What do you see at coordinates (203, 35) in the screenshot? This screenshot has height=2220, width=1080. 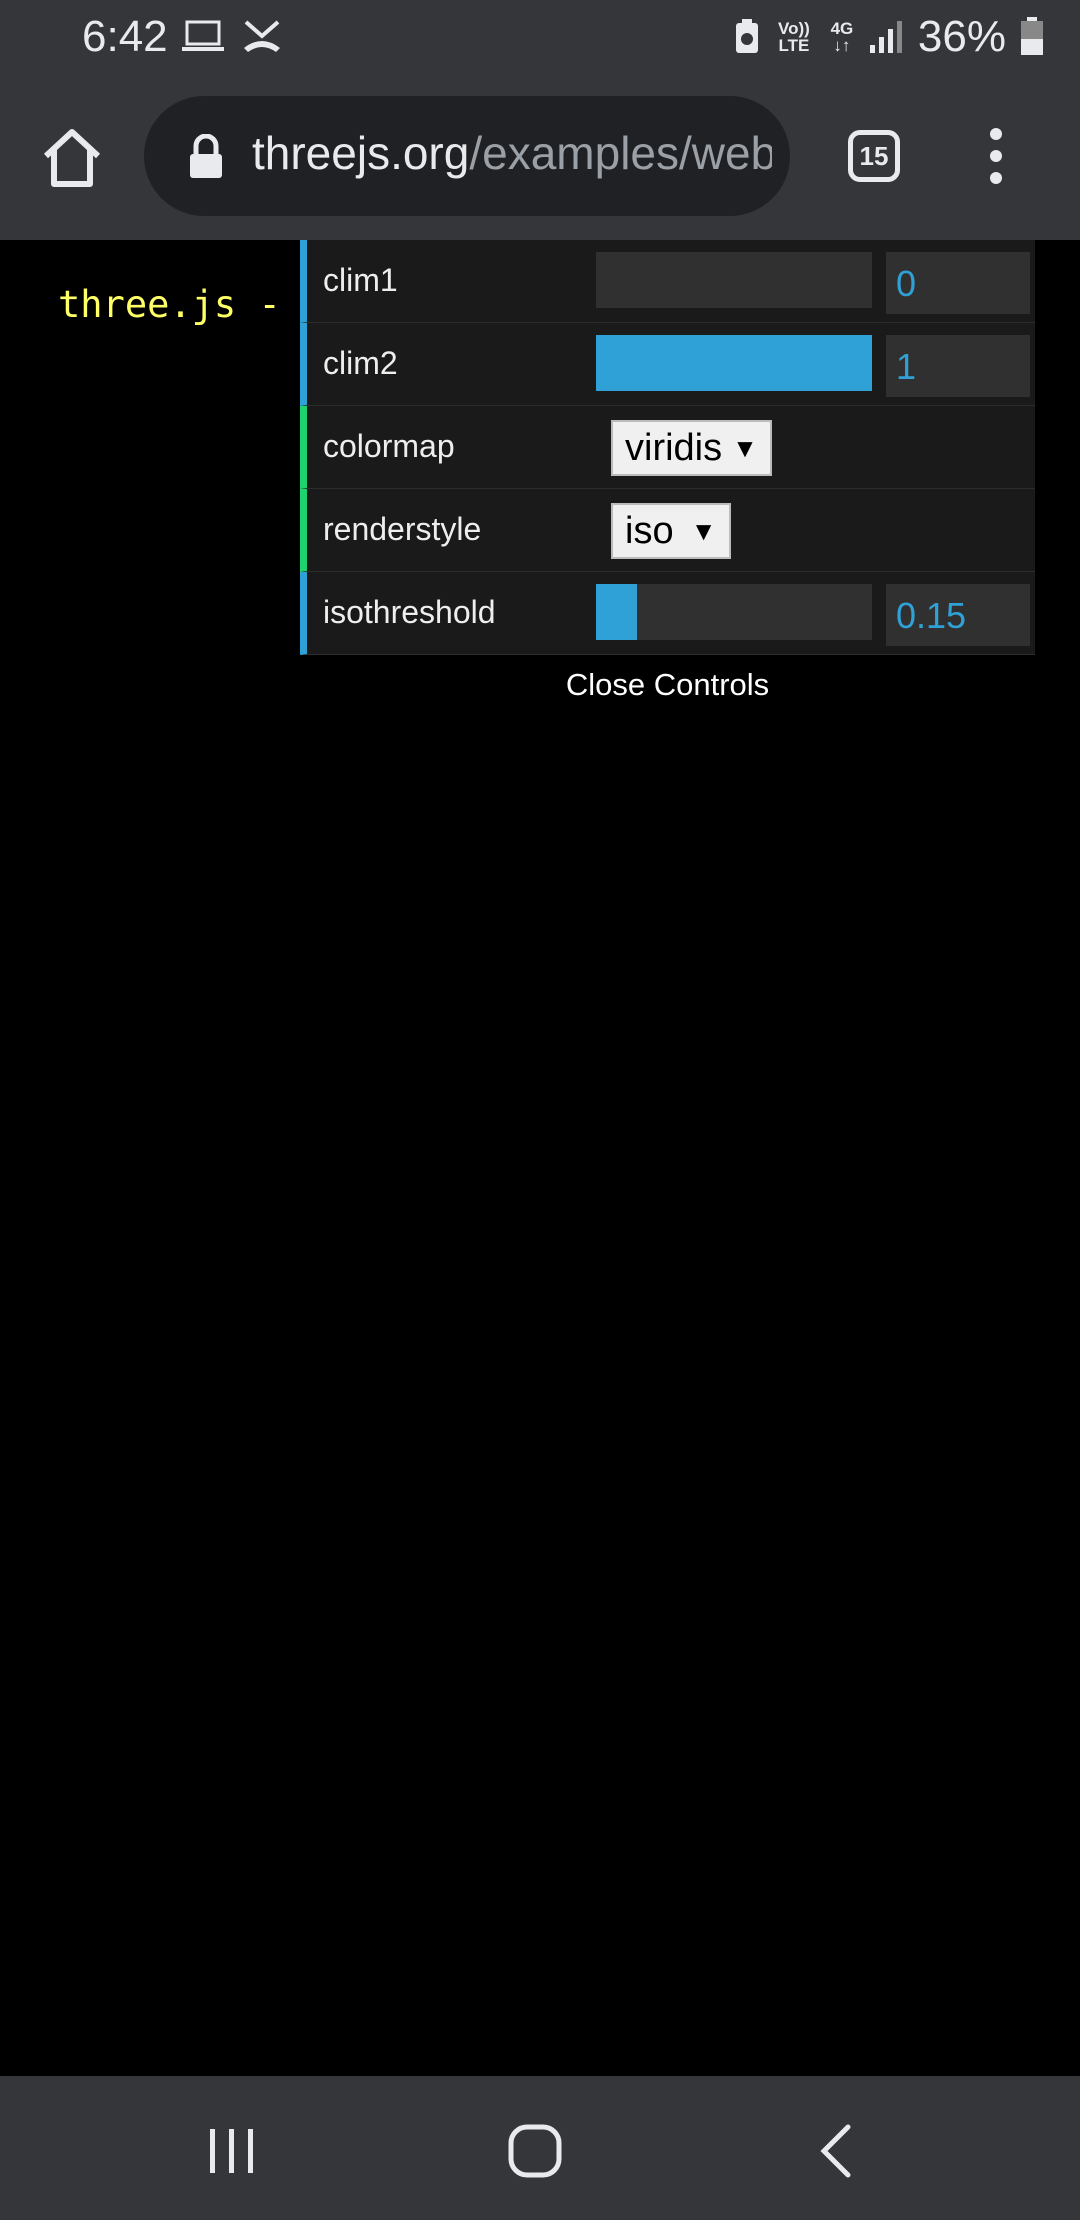 I see `laptop-icon` at bounding box center [203, 35].